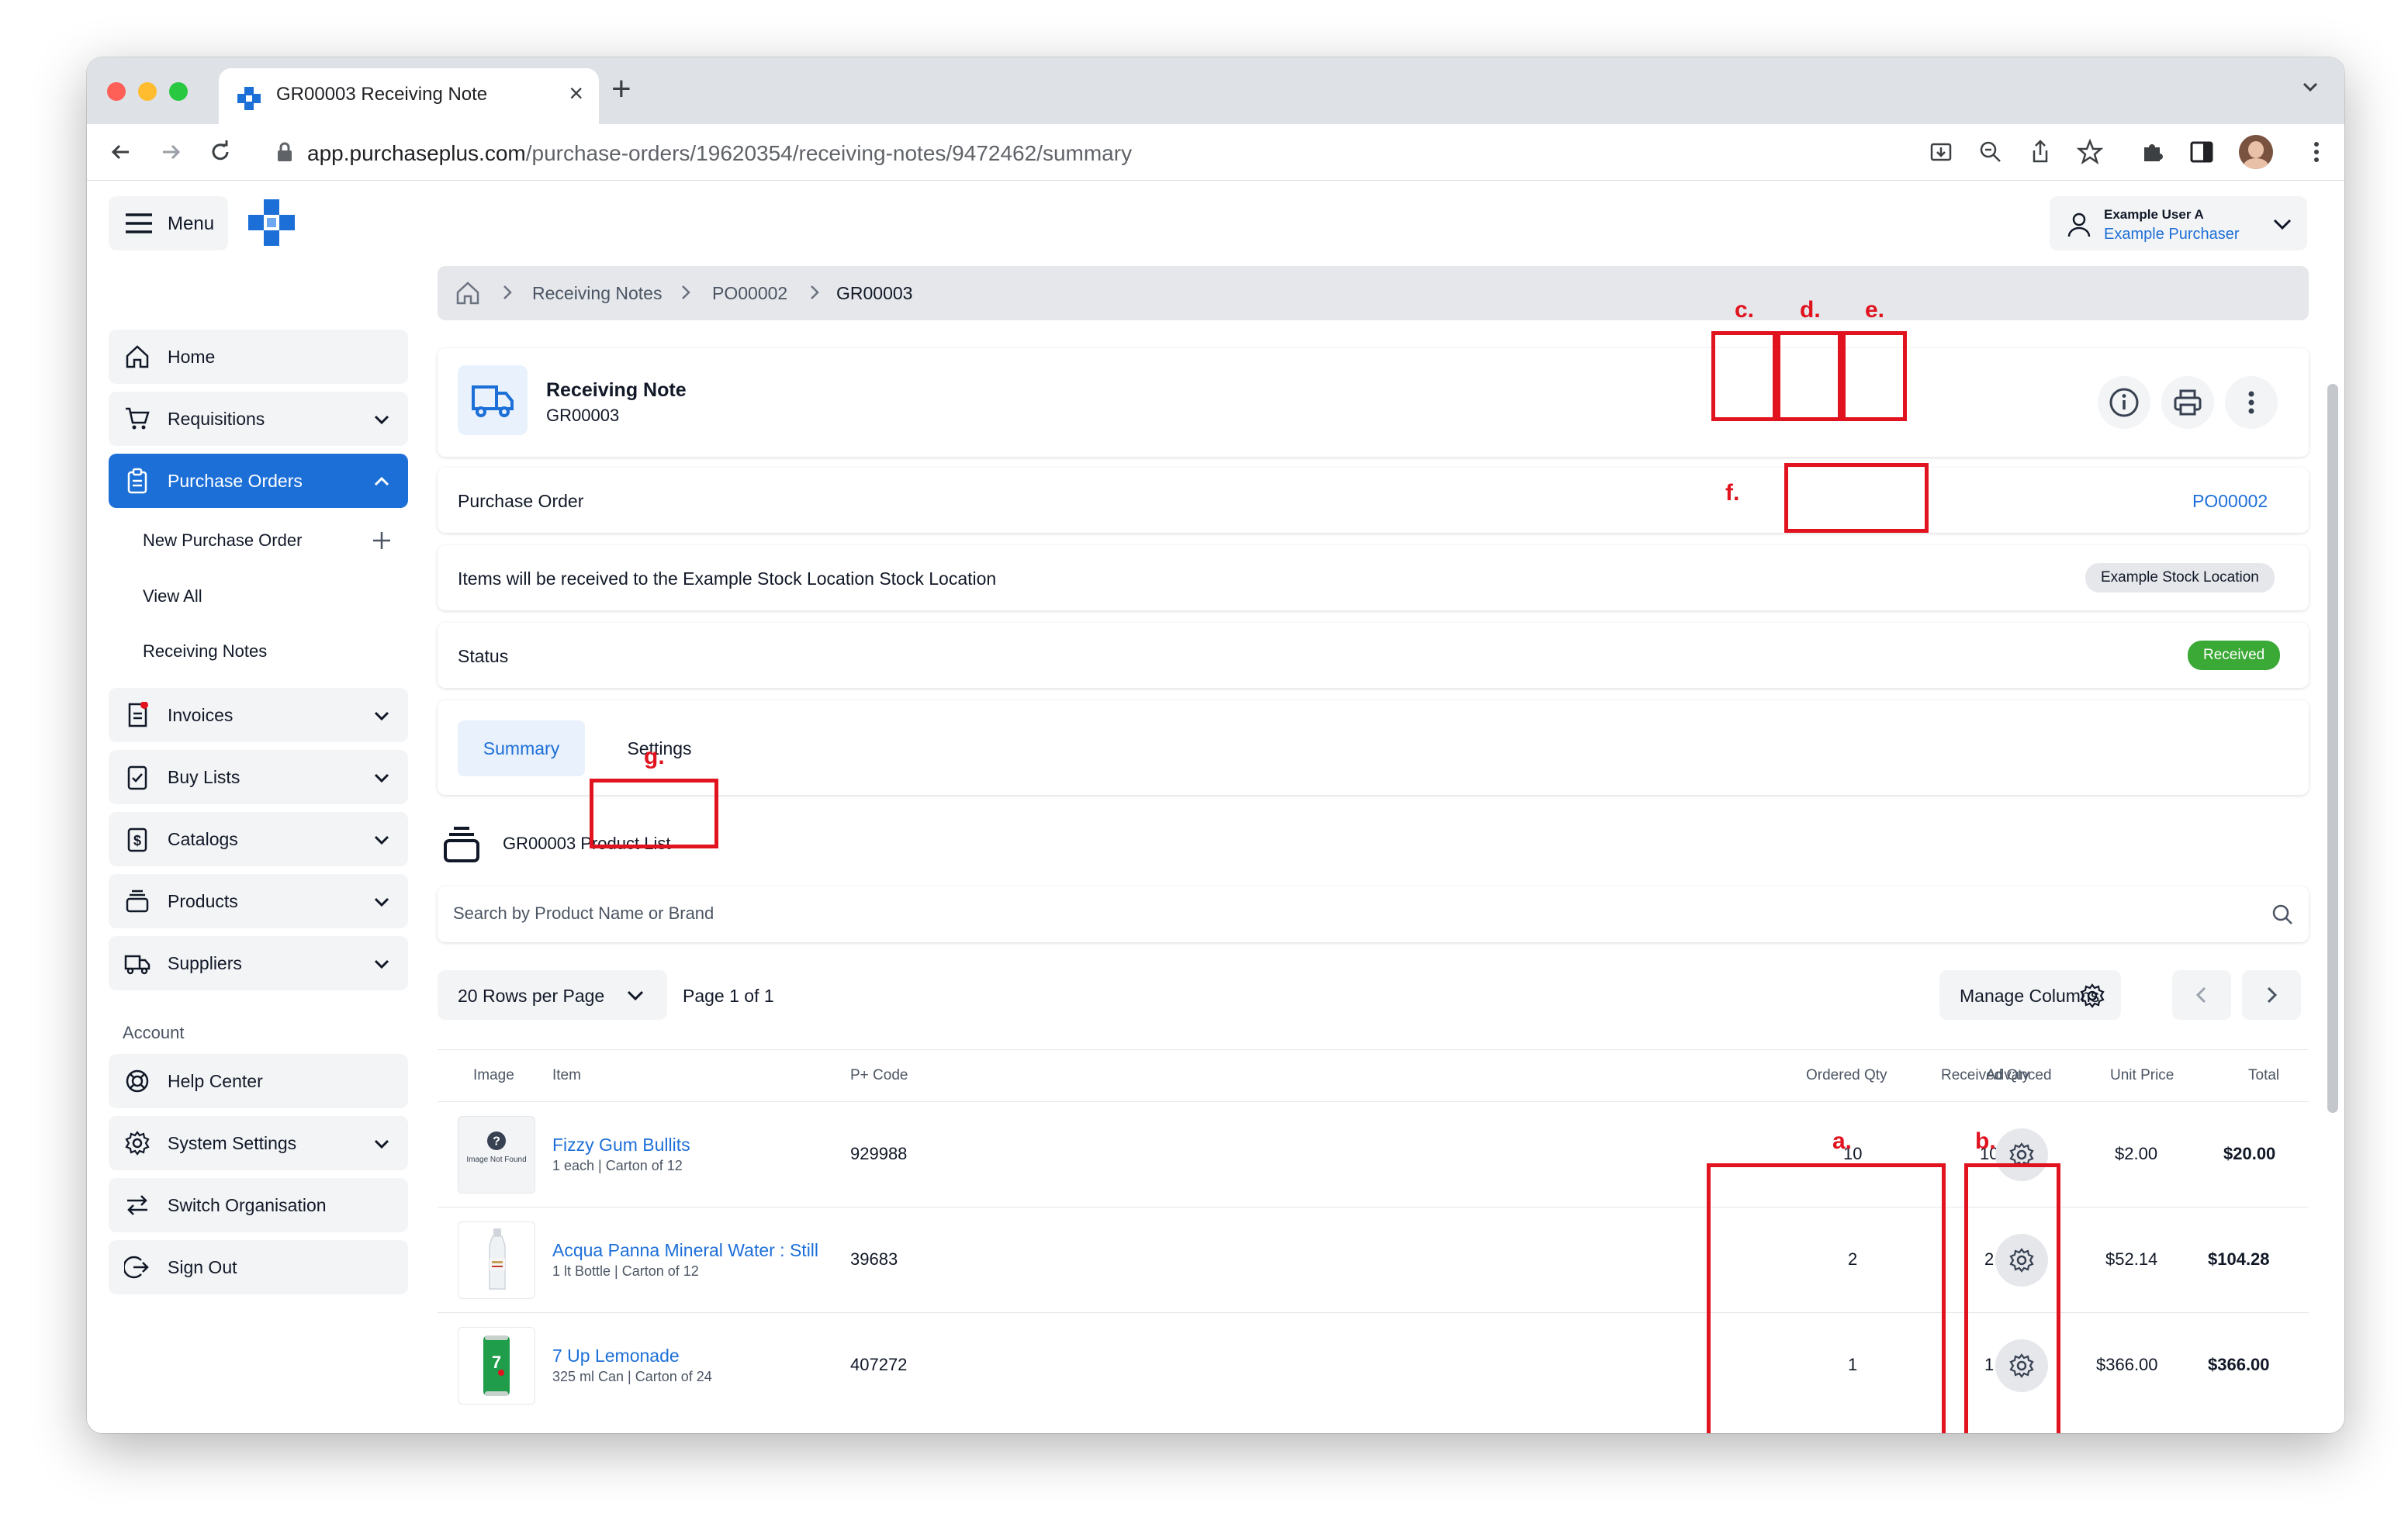 This screenshot has width=2408, height=1534. I want to click on user-menu: Example User A Example Purchaser, so click(2178, 223).